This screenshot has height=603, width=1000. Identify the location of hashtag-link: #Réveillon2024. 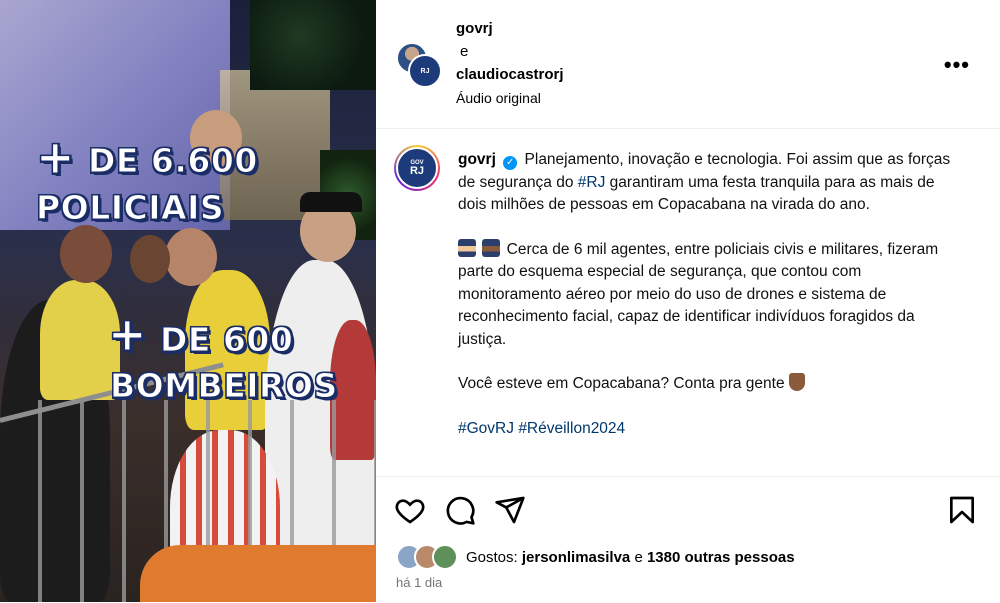
(571, 428).